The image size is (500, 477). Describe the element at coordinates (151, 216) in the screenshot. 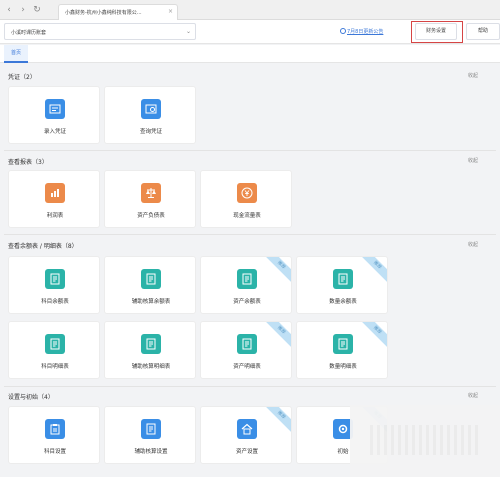

I see `card-label: 资产负债表` at that location.